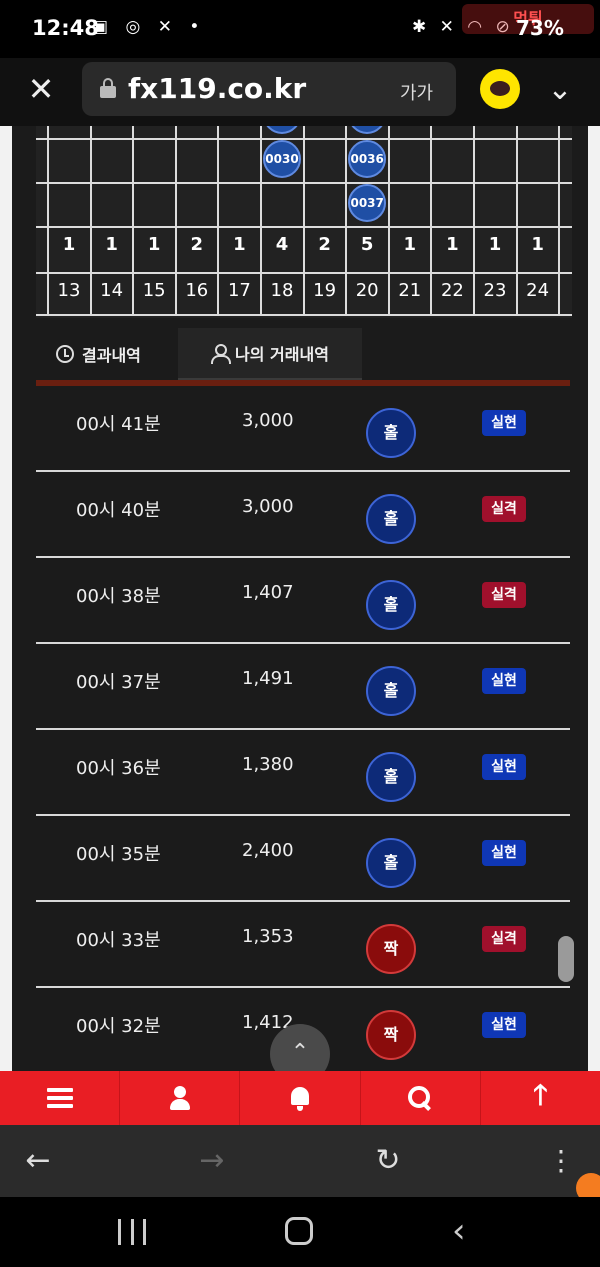  I want to click on grid-hour-label: 14, so click(112, 290).